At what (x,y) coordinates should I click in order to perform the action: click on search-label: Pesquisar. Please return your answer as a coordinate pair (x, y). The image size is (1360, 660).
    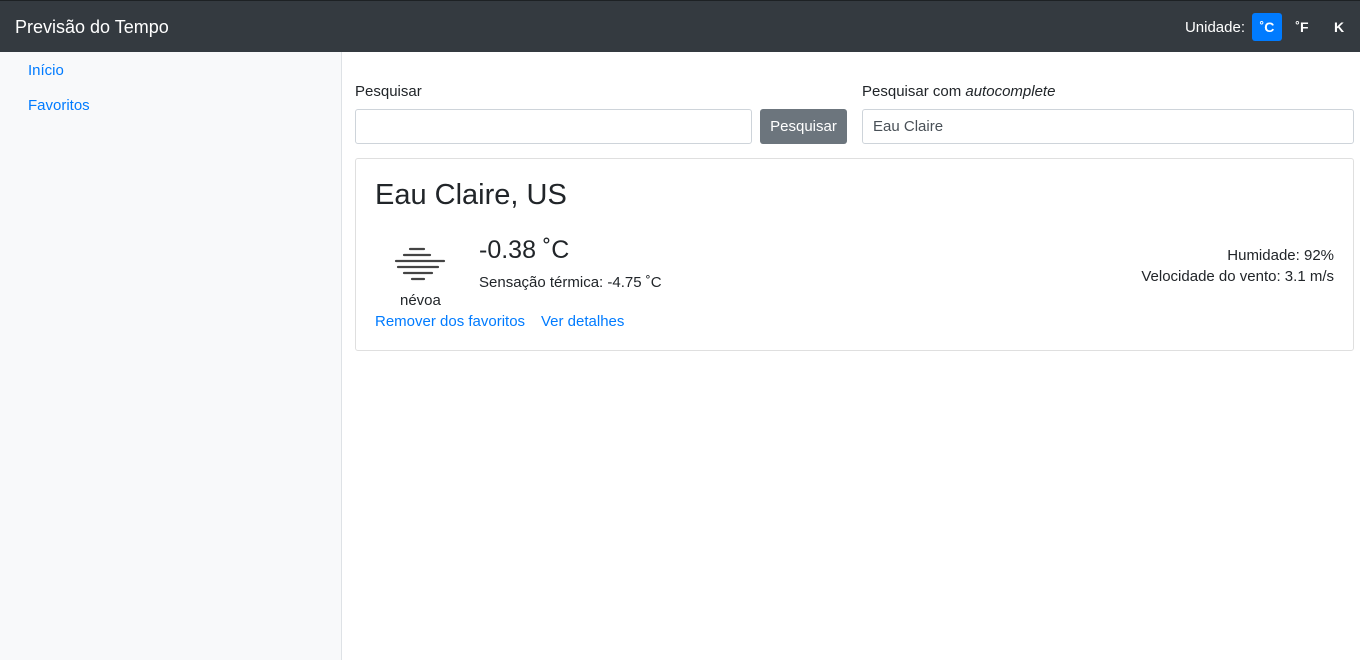
    Looking at the image, I should click on (388, 91).